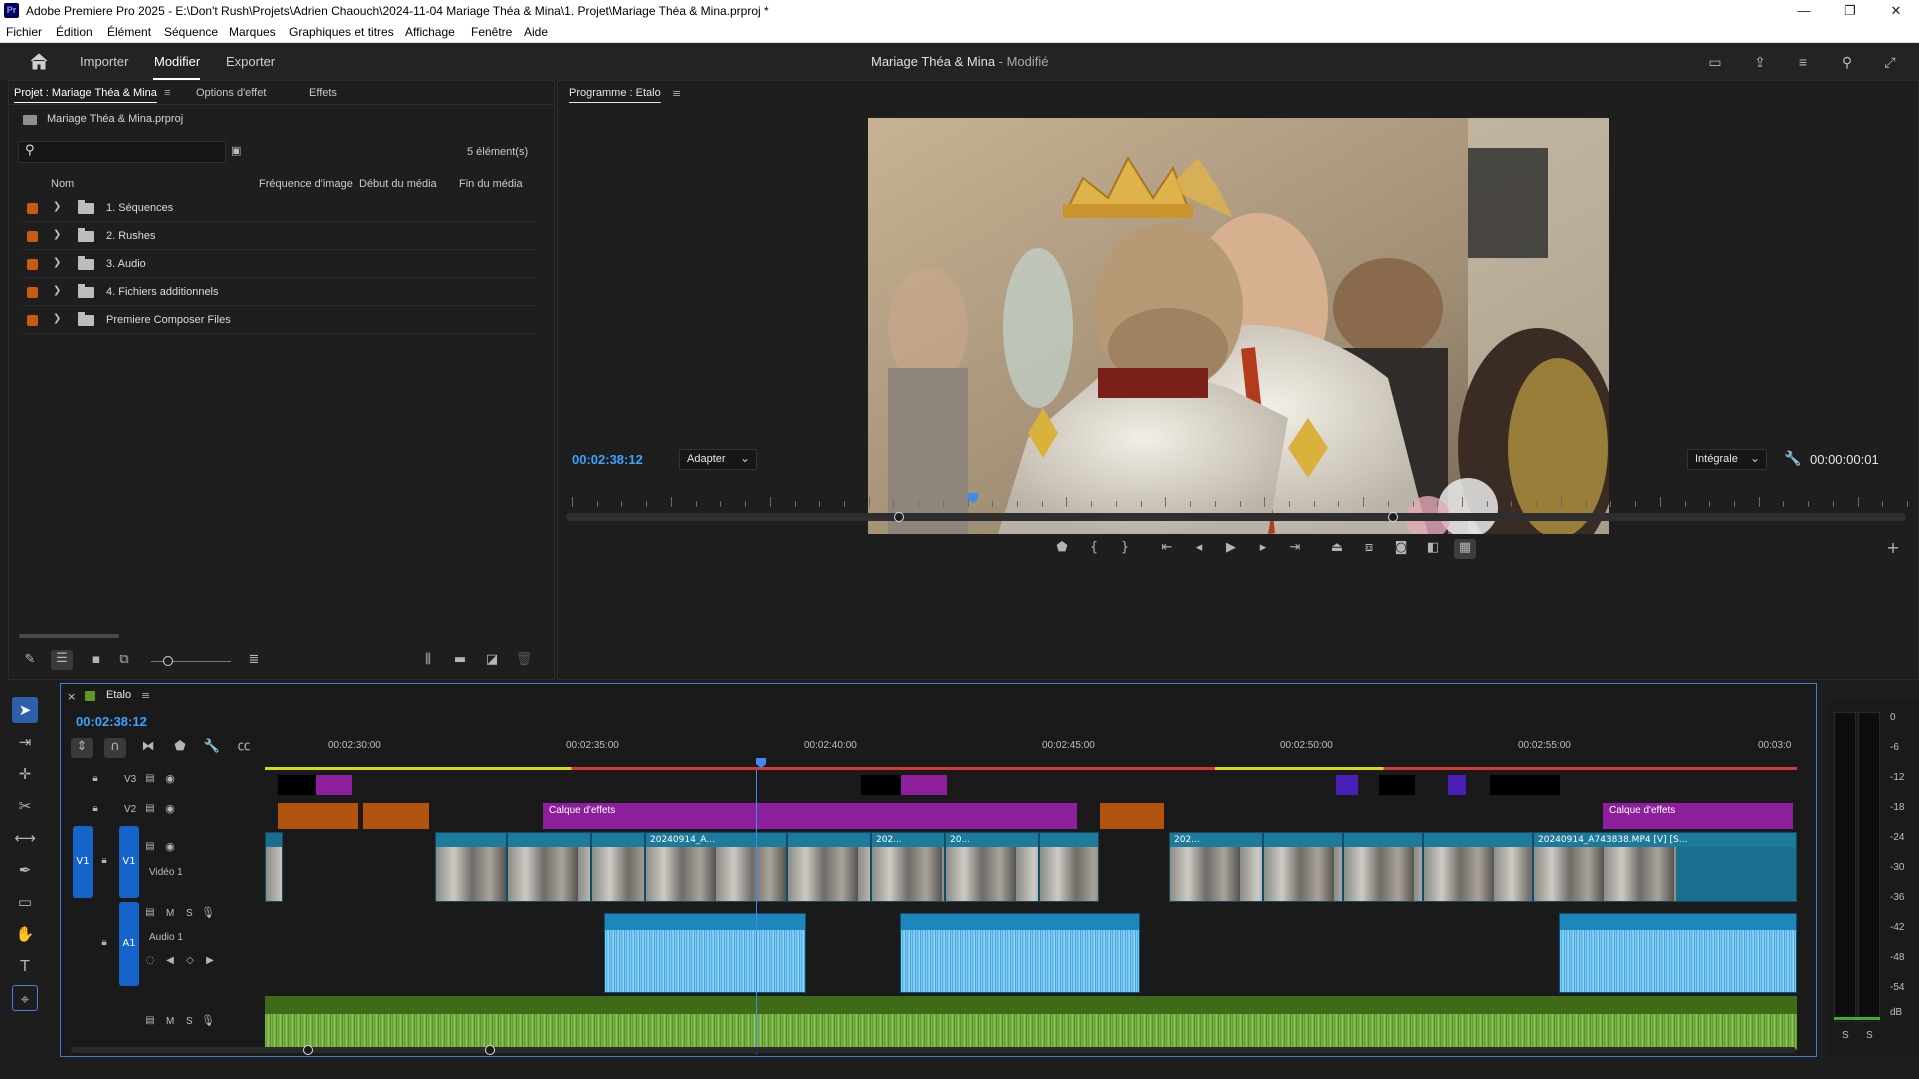  What do you see at coordinates (69, 636) in the screenshot?
I see `horizontal-scrollbar` at bounding box center [69, 636].